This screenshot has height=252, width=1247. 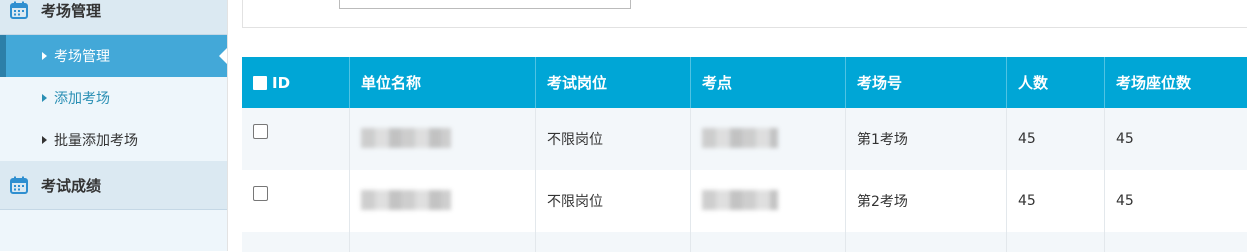 I want to click on cell-text: 第2考场, so click(x=882, y=202).